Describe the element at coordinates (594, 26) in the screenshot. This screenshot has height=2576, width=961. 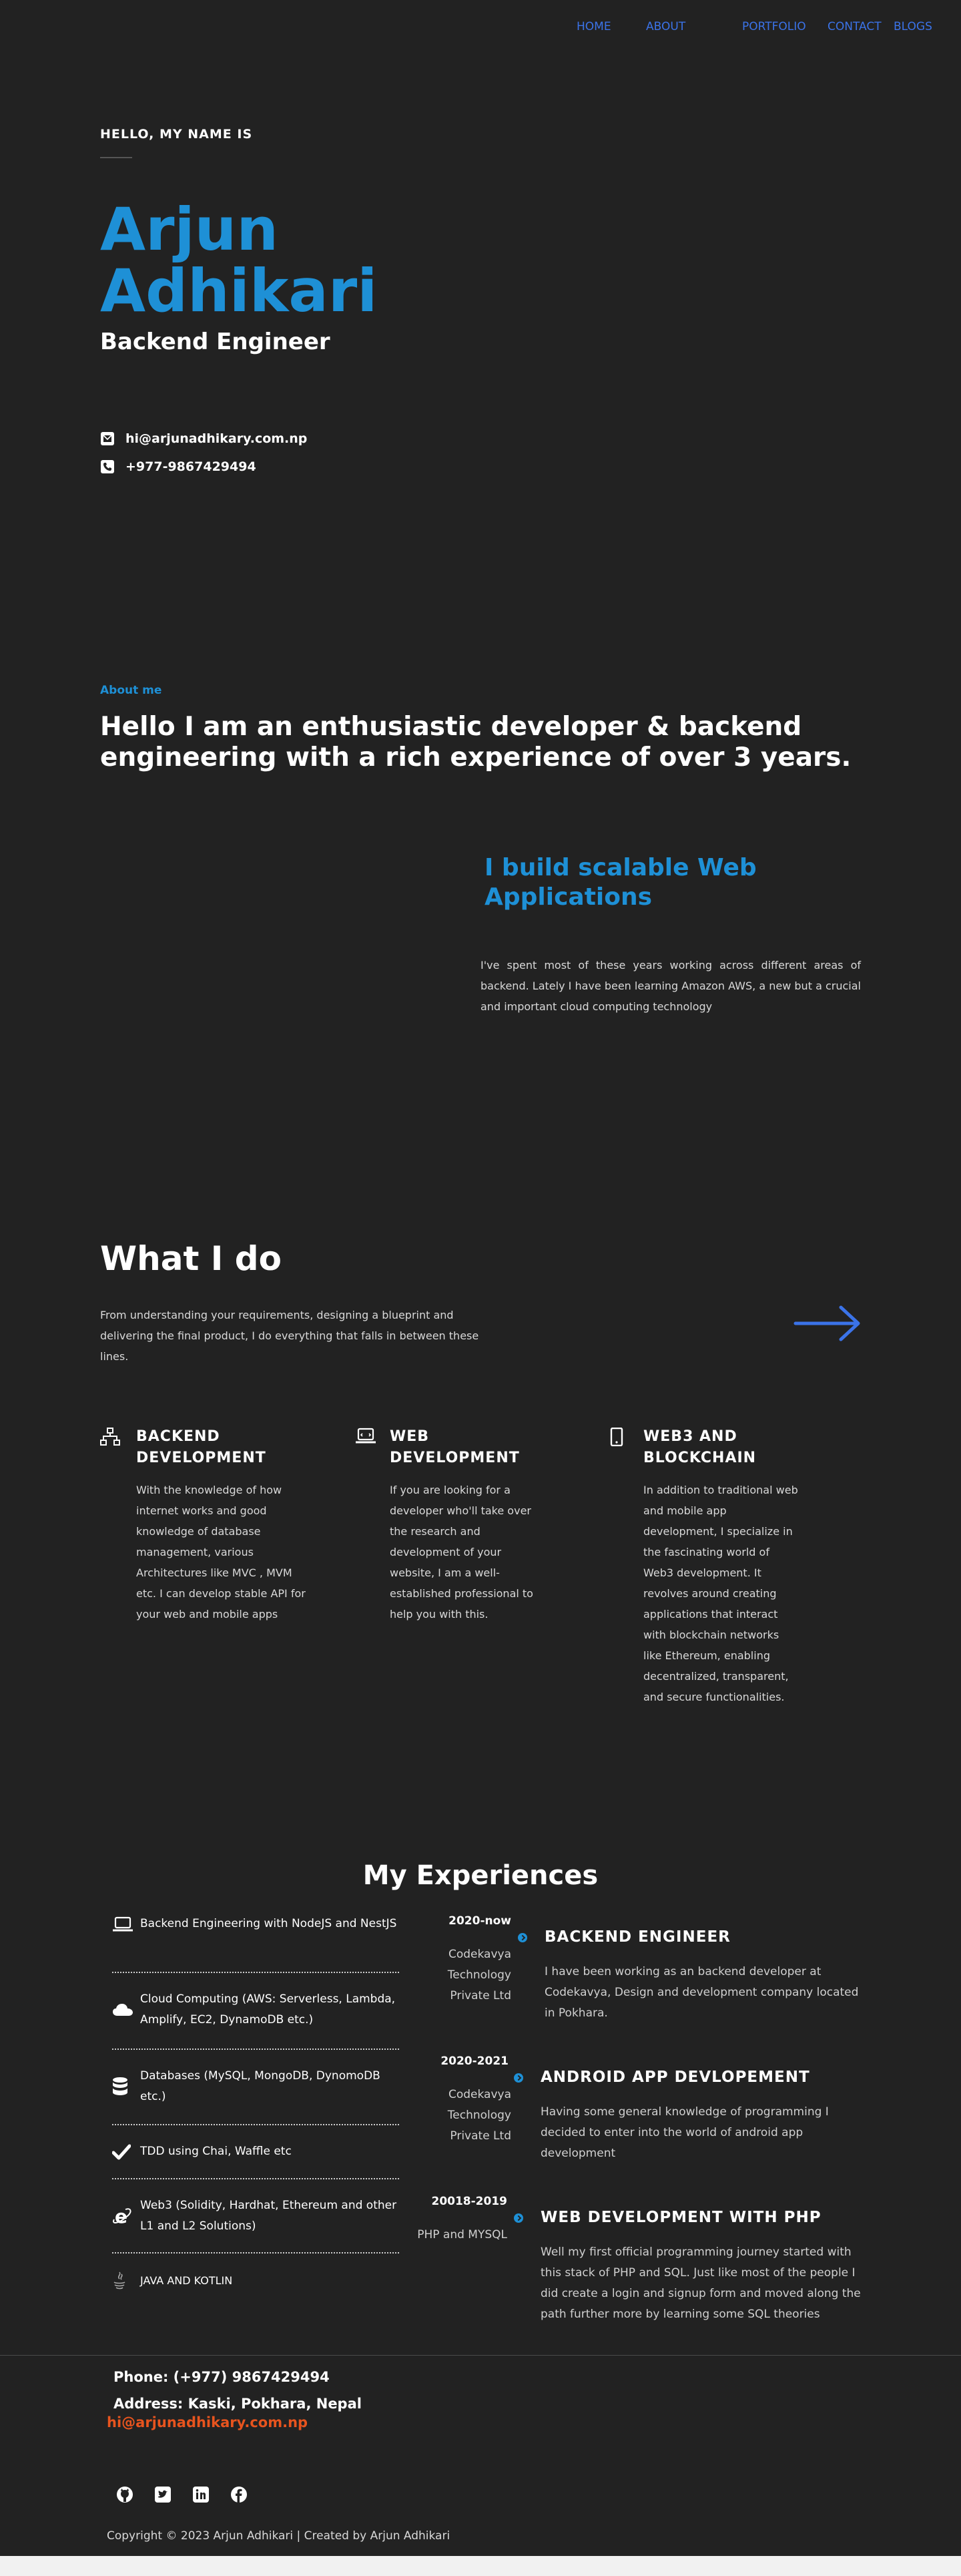
I see `nav-home-link: HOME` at that location.